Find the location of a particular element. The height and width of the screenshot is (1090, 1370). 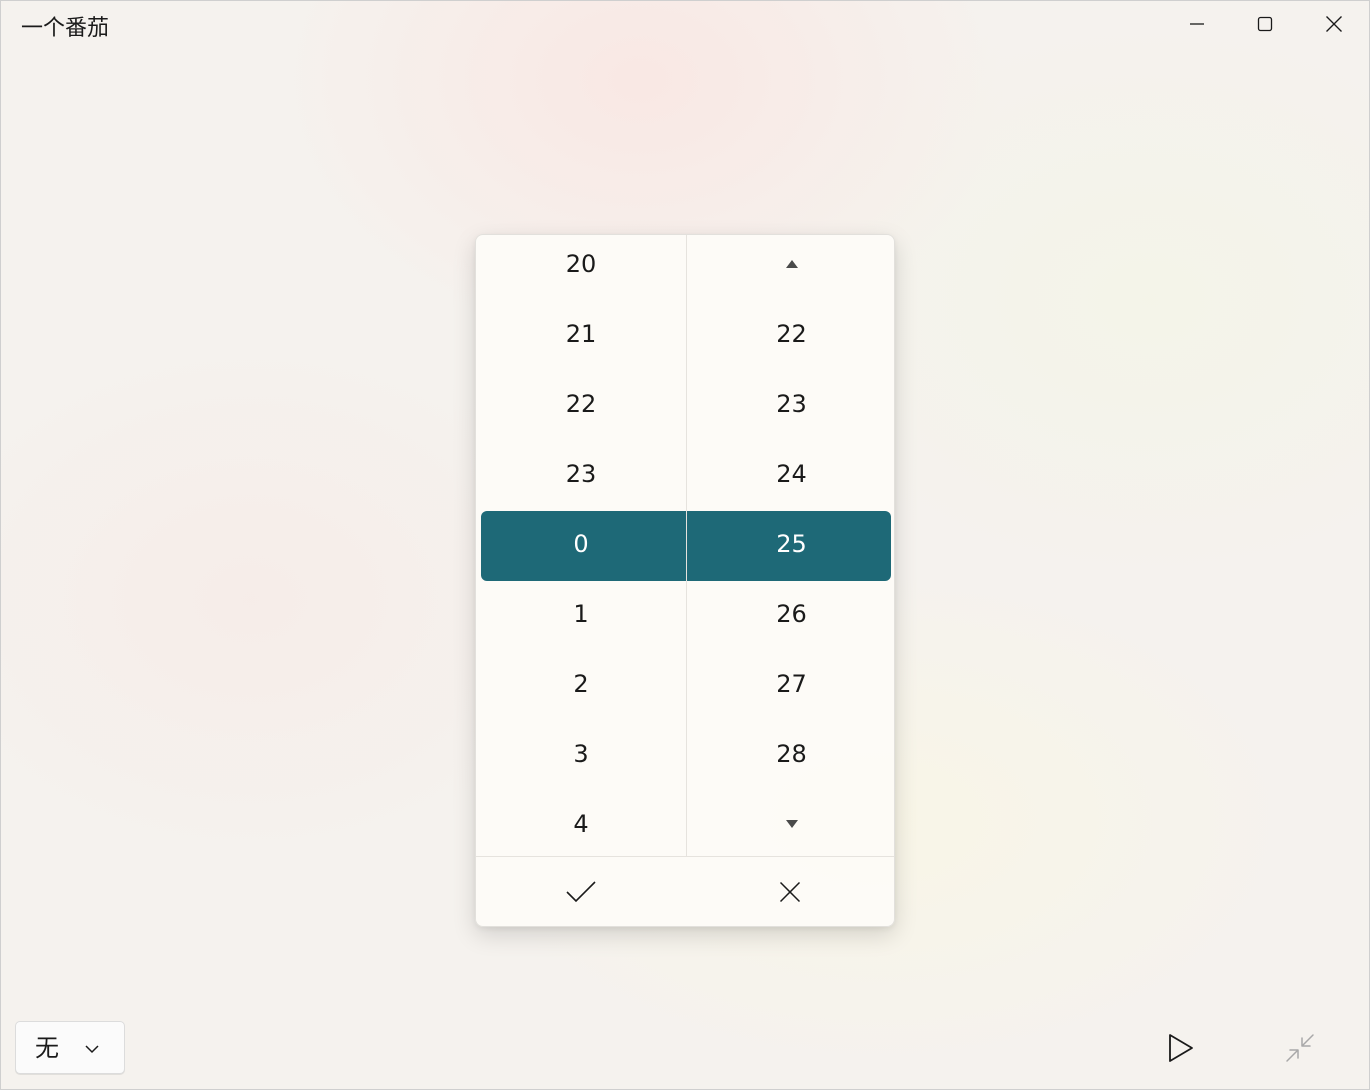

minute-item: 24 is located at coordinates (791, 474).